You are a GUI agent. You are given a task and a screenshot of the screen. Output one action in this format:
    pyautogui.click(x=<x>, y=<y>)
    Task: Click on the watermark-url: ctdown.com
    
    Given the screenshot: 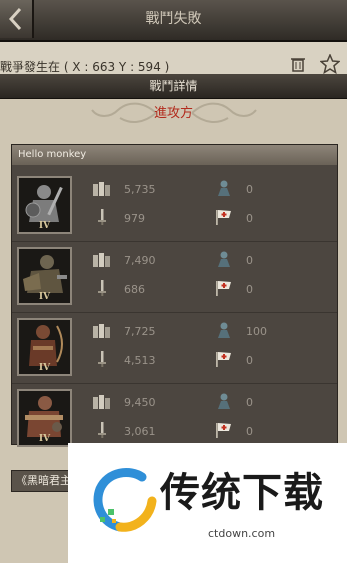 What is the action you would take?
    pyautogui.click(x=242, y=533)
    